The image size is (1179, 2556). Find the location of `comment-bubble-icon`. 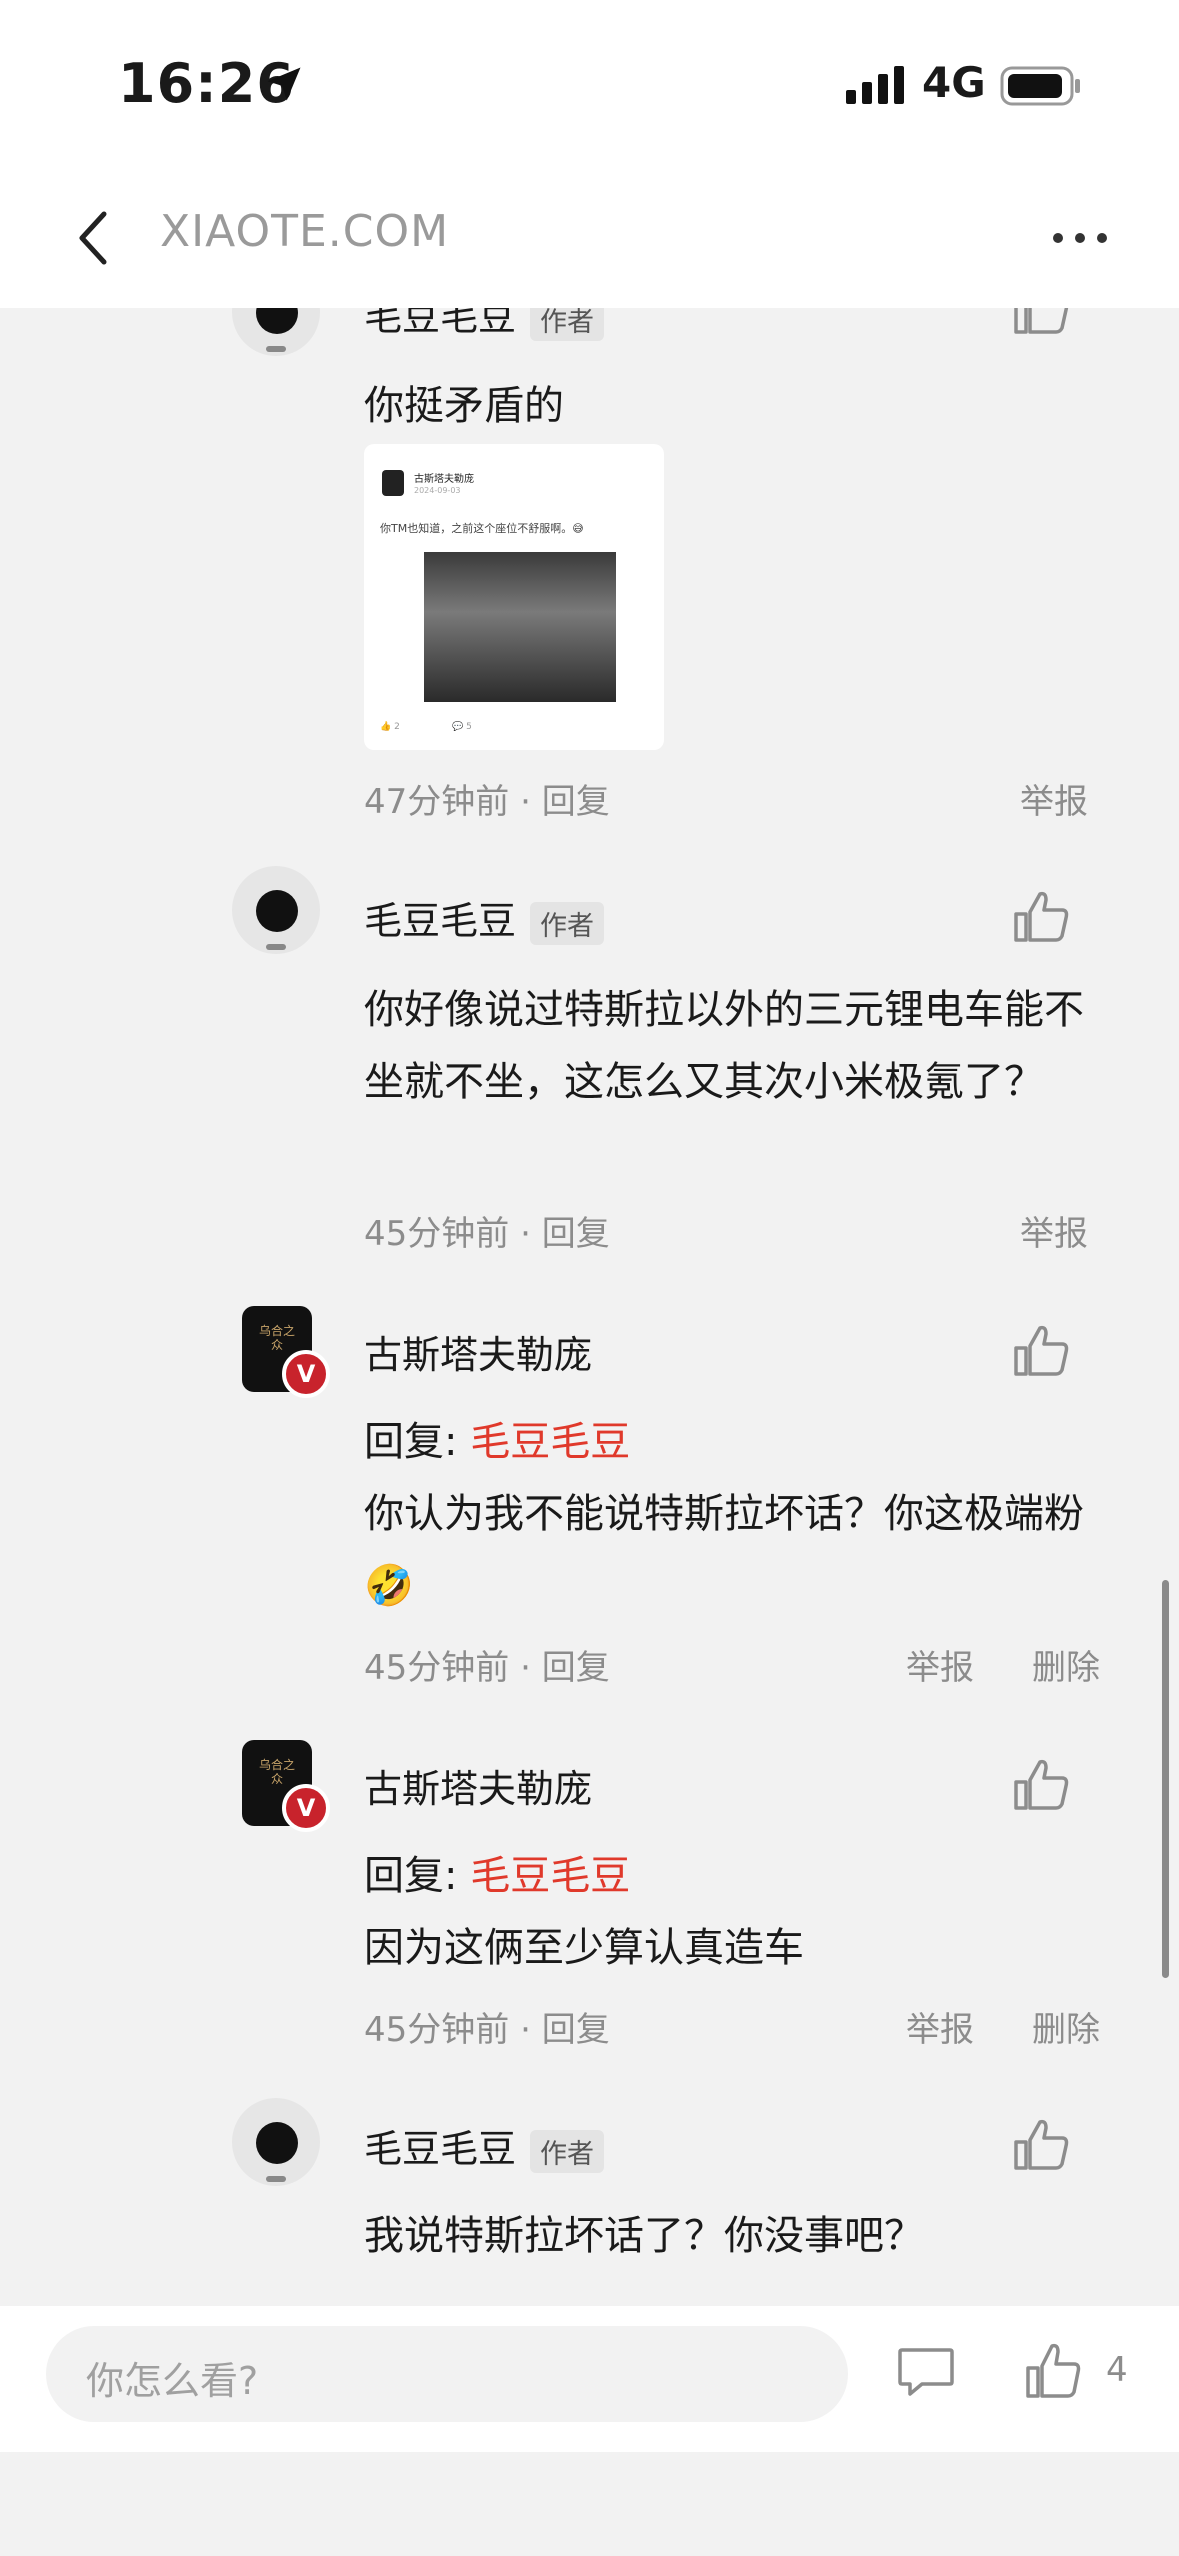

comment-bubble-icon is located at coordinates (926, 2372).